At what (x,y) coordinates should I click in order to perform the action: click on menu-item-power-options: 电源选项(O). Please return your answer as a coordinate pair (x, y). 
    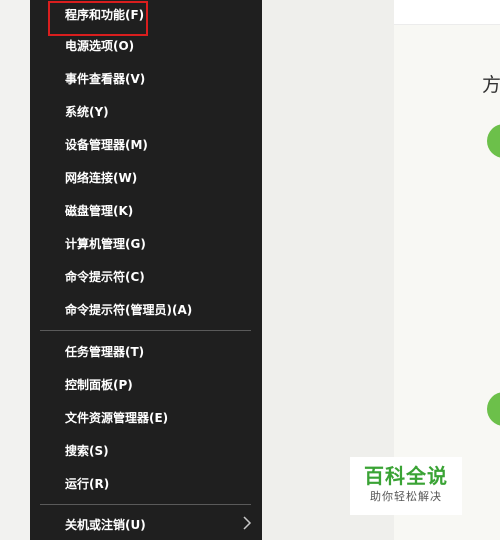
    Looking at the image, I should click on (146, 46).